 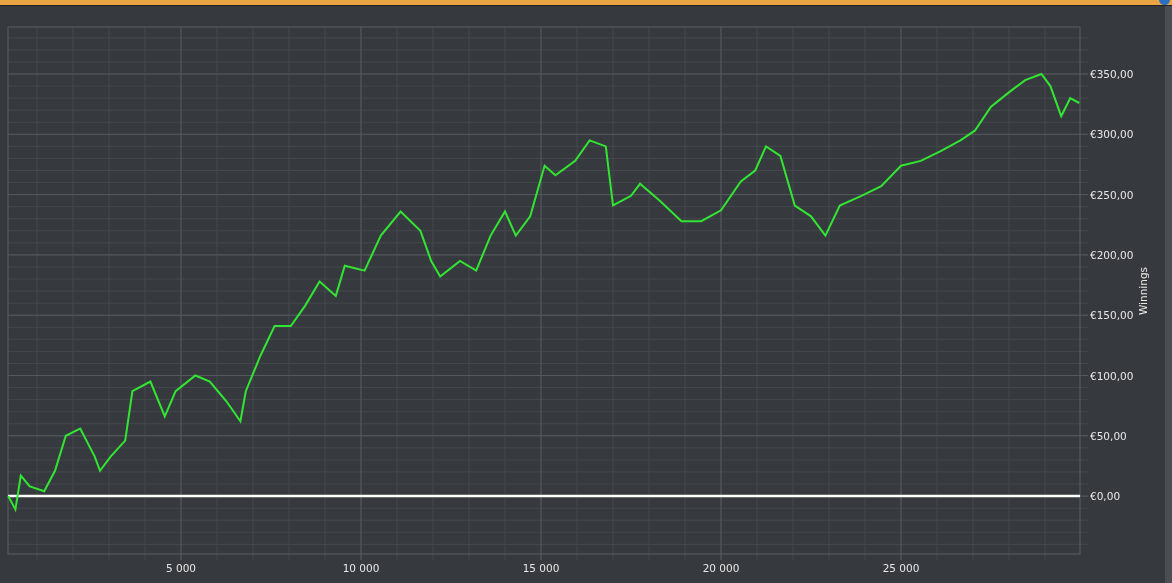 What do you see at coordinates (1112, 134) in the screenshot?
I see `y-tick-label: €300,00` at bounding box center [1112, 134].